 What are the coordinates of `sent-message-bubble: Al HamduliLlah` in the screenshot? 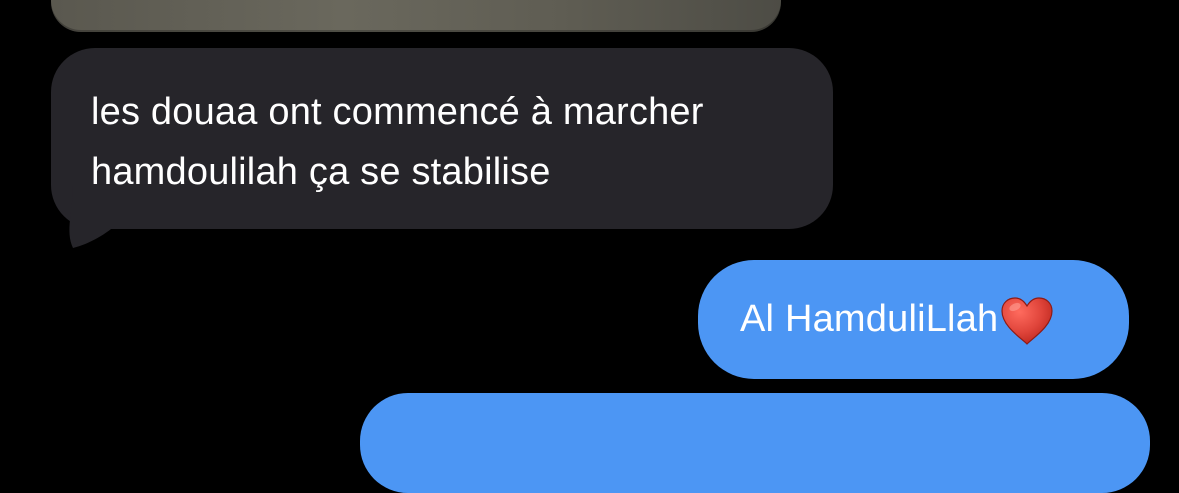 It's located at (913, 319).